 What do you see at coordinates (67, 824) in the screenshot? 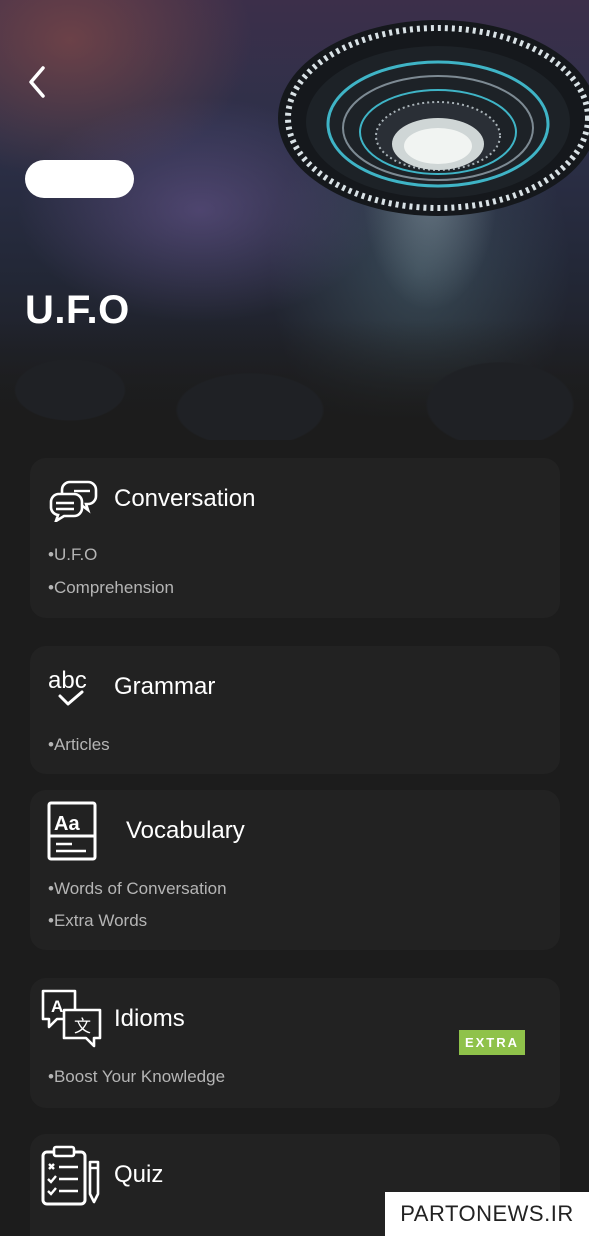
I see `svg-text: Aa` at bounding box center [67, 824].